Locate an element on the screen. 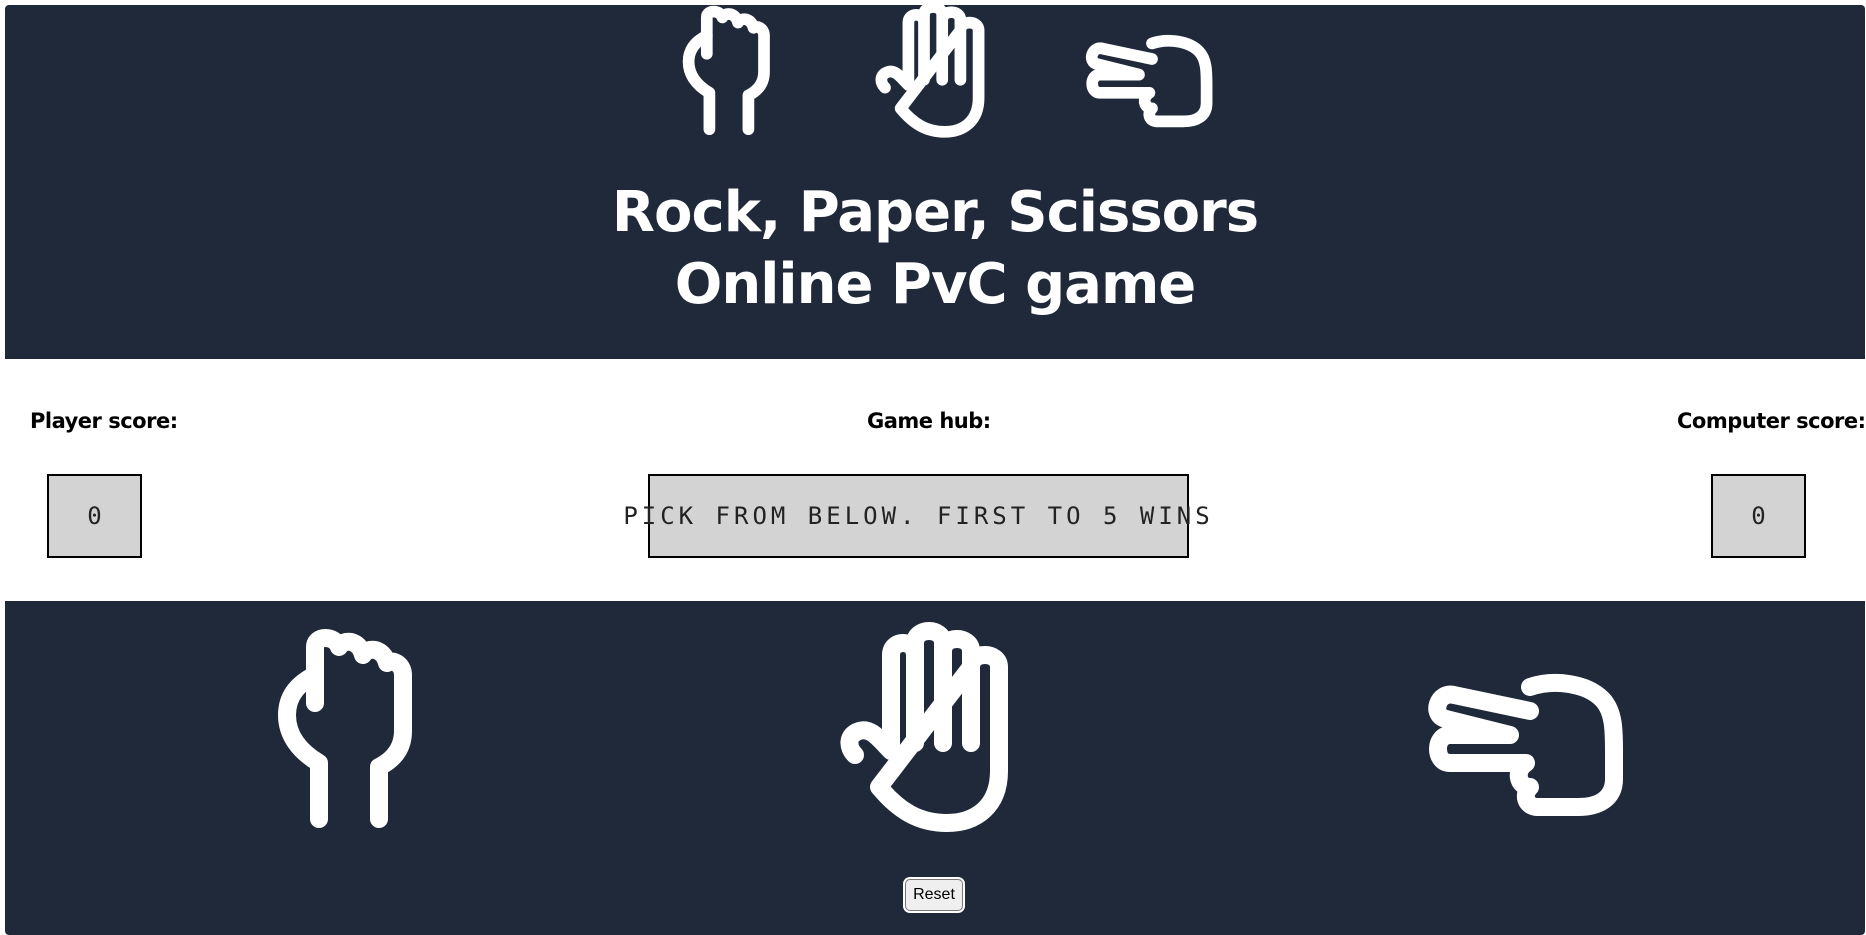  title-line-2: Online PvC game is located at coordinates (935, 284).